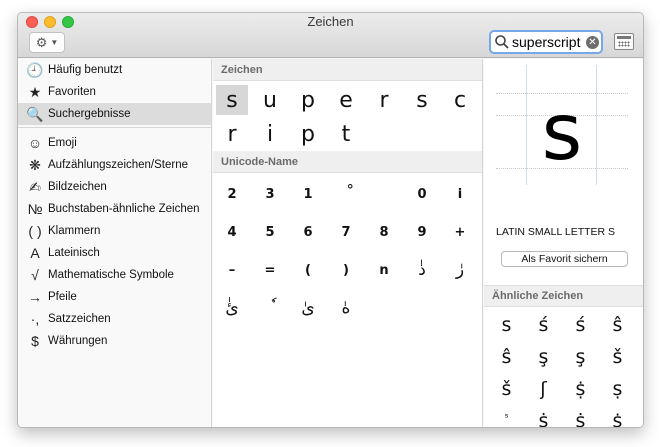  What do you see at coordinates (506, 416) in the screenshot?
I see `similar-character-cell: ˢ` at bounding box center [506, 416].